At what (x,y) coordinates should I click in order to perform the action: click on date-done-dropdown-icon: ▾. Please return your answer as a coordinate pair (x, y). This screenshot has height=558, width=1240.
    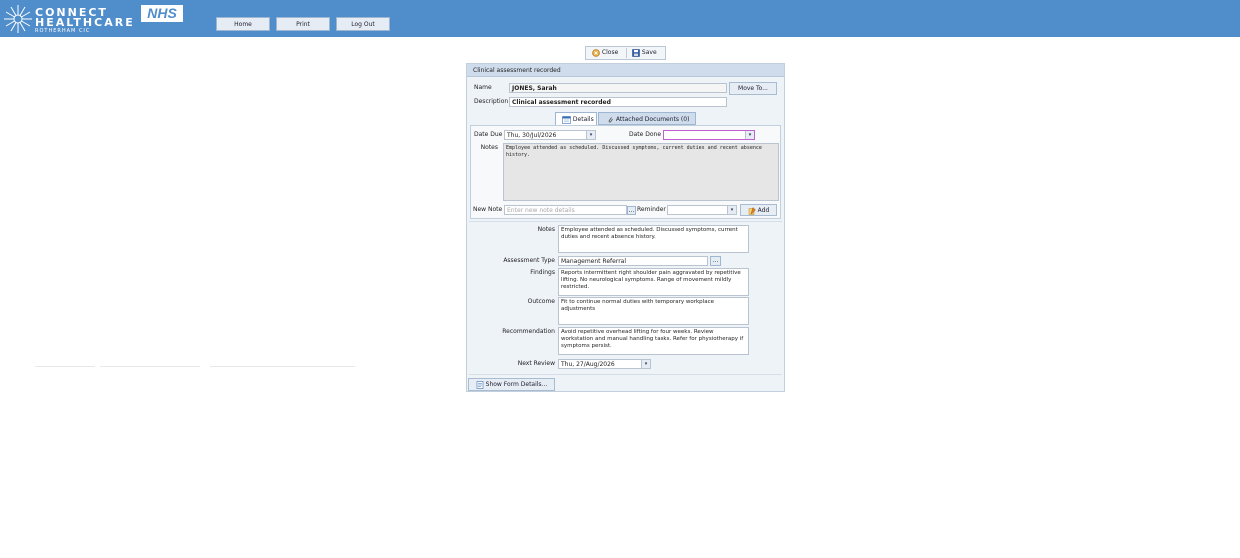
    Looking at the image, I should click on (749, 135).